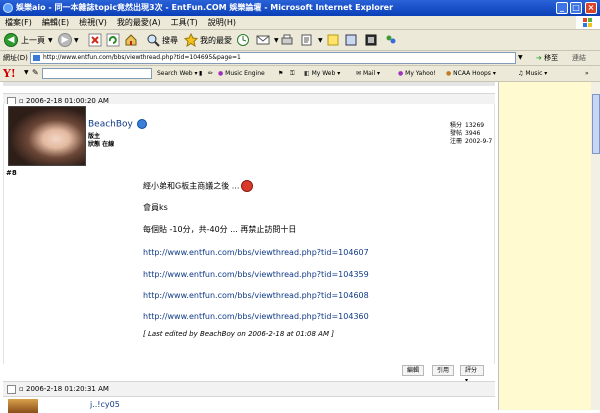  I want to click on refresh-icon, so click(113, 40).